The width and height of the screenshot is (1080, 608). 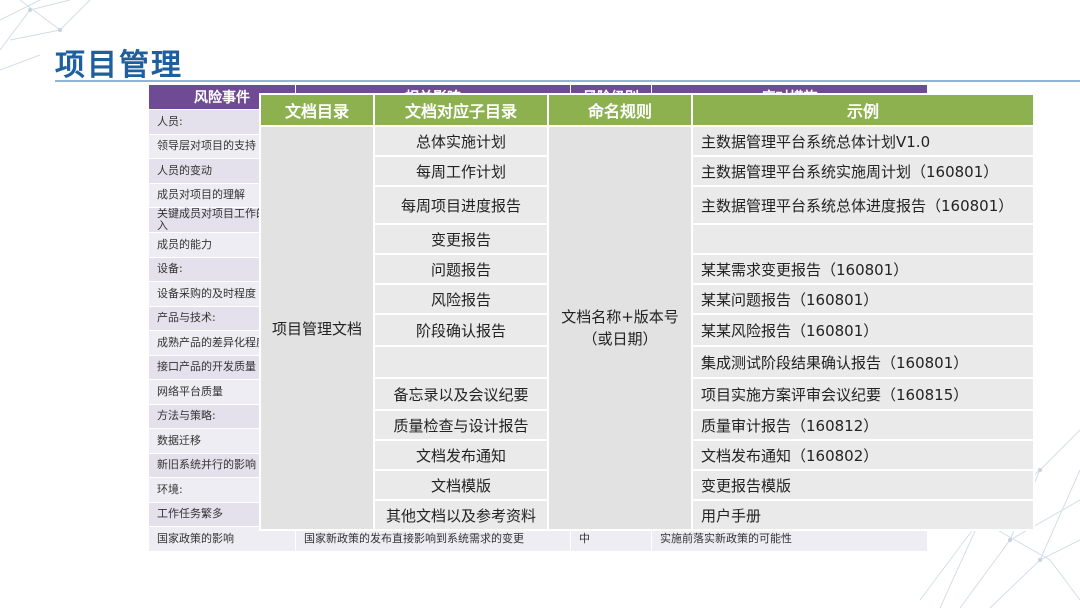 What do you see at coordinates (863, 362) in the screenshot?
I see `doc-example-cell: 集成测试阶段结果确认报告（160801）` at bounding box center [863, 362].